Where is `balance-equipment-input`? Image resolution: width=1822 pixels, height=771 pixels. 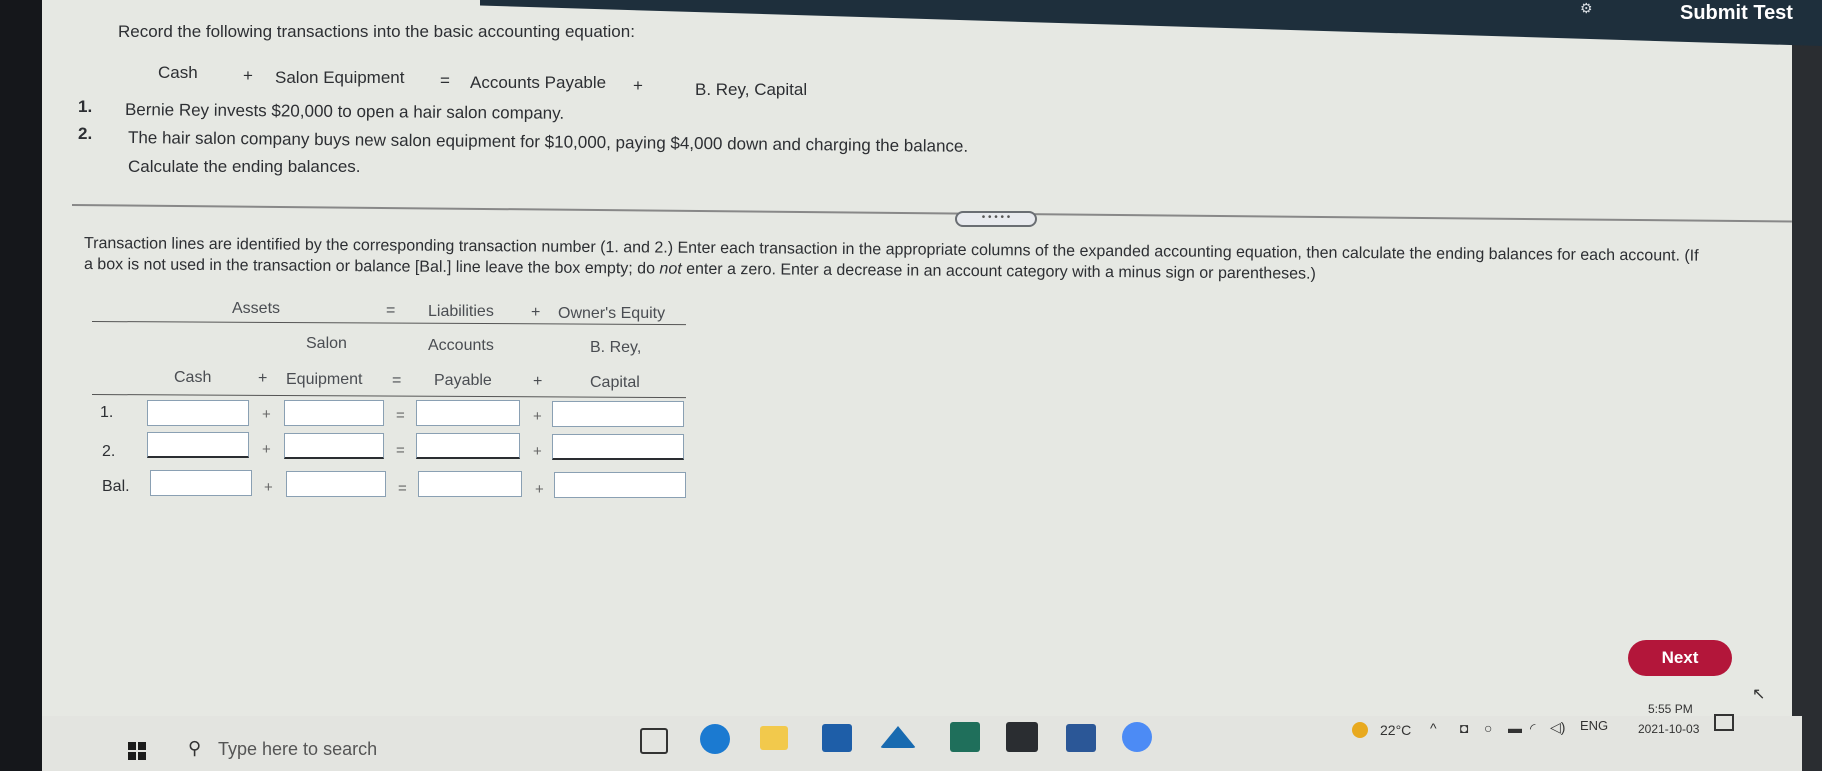
balance-equipment-input is located at coordinates (336, 484).